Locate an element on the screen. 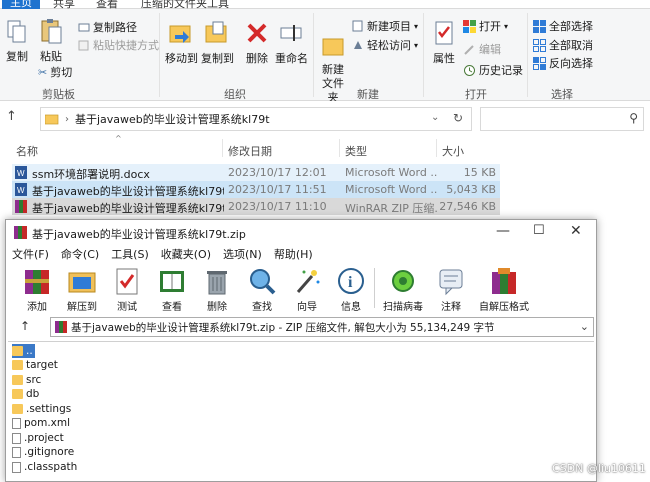 This screenshot has width=650, height=482. column-size: 大小 is located at coordinates (453, 151).